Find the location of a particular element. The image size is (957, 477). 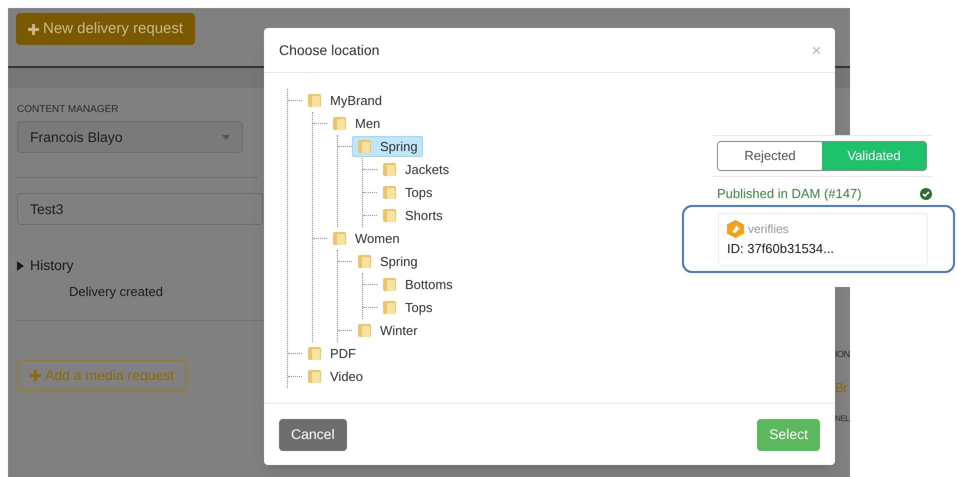

tree-item: PDF is located at coordinates (331, 353).